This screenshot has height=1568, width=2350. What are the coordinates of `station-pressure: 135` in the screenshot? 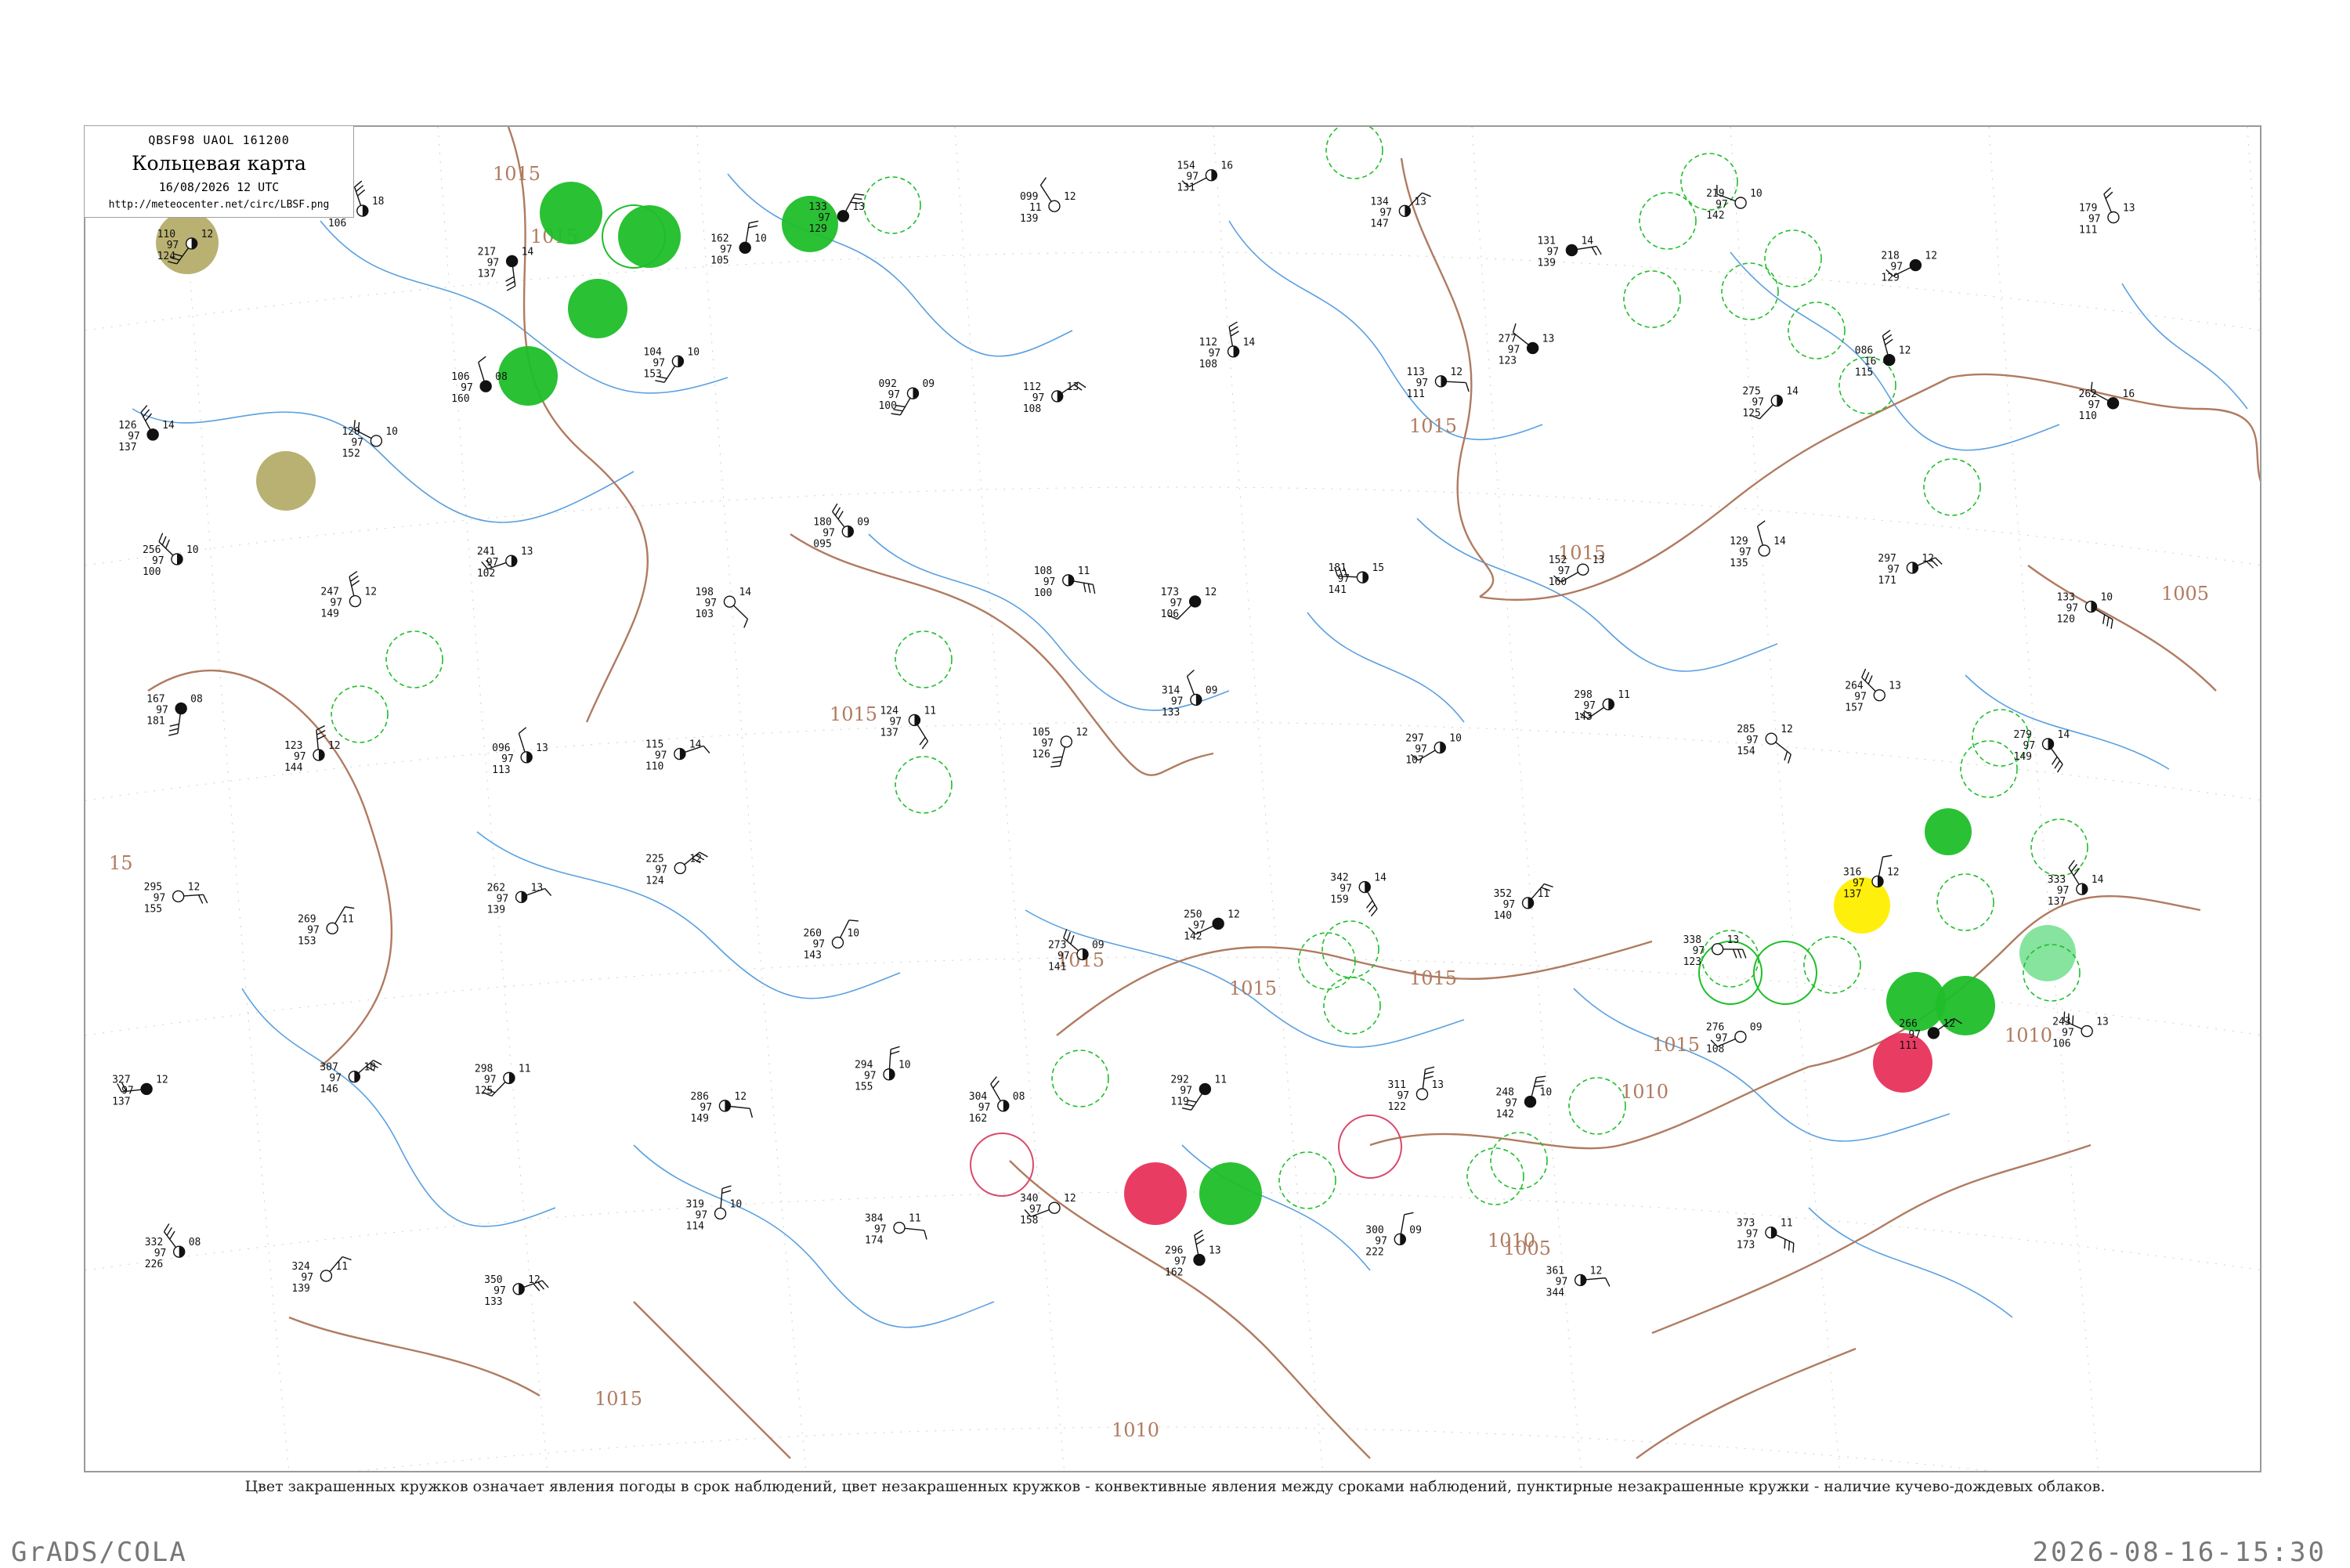 It's located at (1739, 563).